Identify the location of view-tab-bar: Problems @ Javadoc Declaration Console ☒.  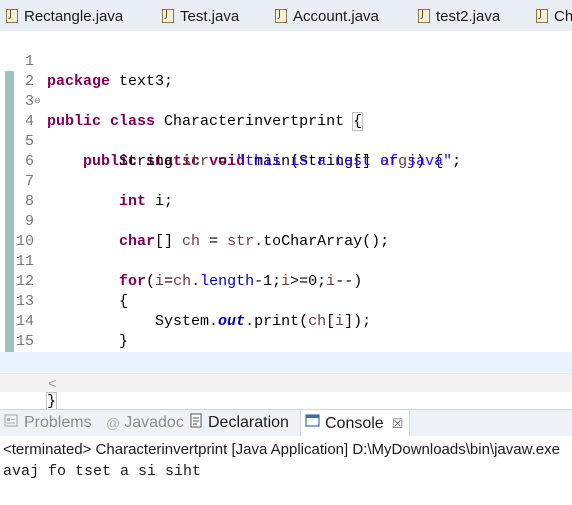
(286, 423).